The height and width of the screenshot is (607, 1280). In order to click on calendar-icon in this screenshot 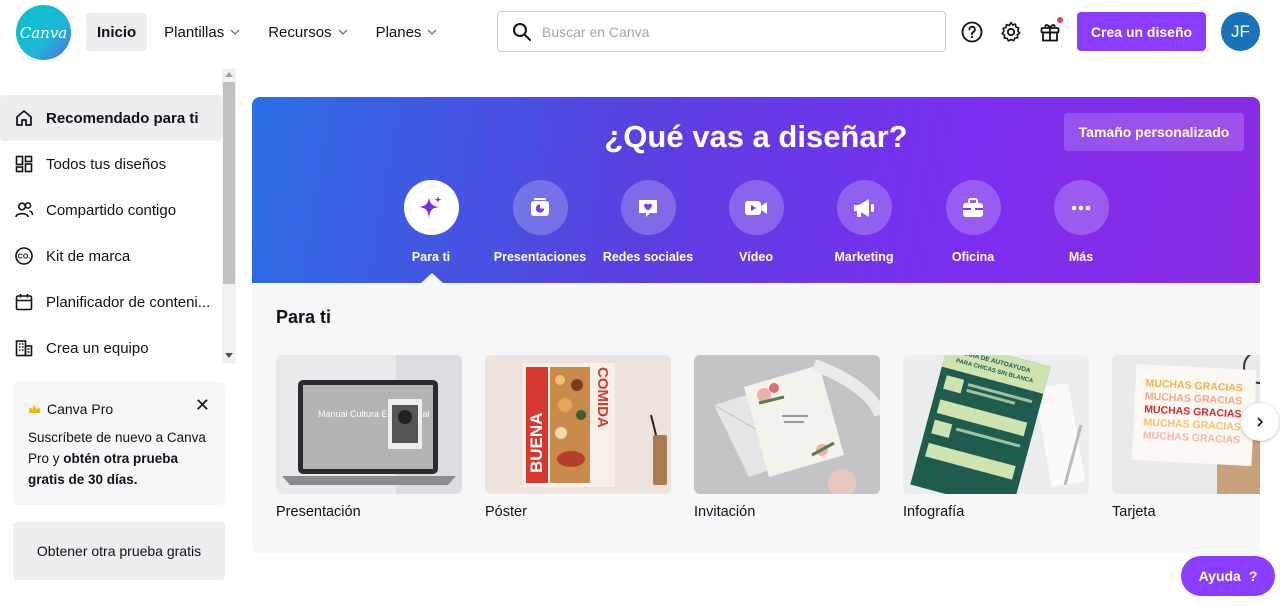, I will do `click(24, 302)`.